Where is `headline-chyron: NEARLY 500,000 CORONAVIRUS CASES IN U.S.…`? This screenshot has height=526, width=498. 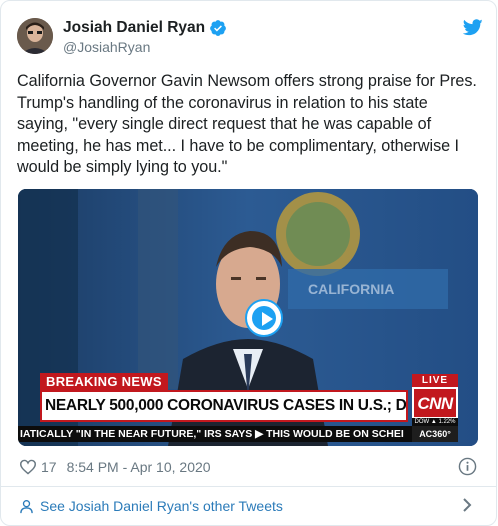
headline-chyron: NEARLY 500,000 CORONAVIRUS CASES IN U.S.… is located at coordinates (224, 406).